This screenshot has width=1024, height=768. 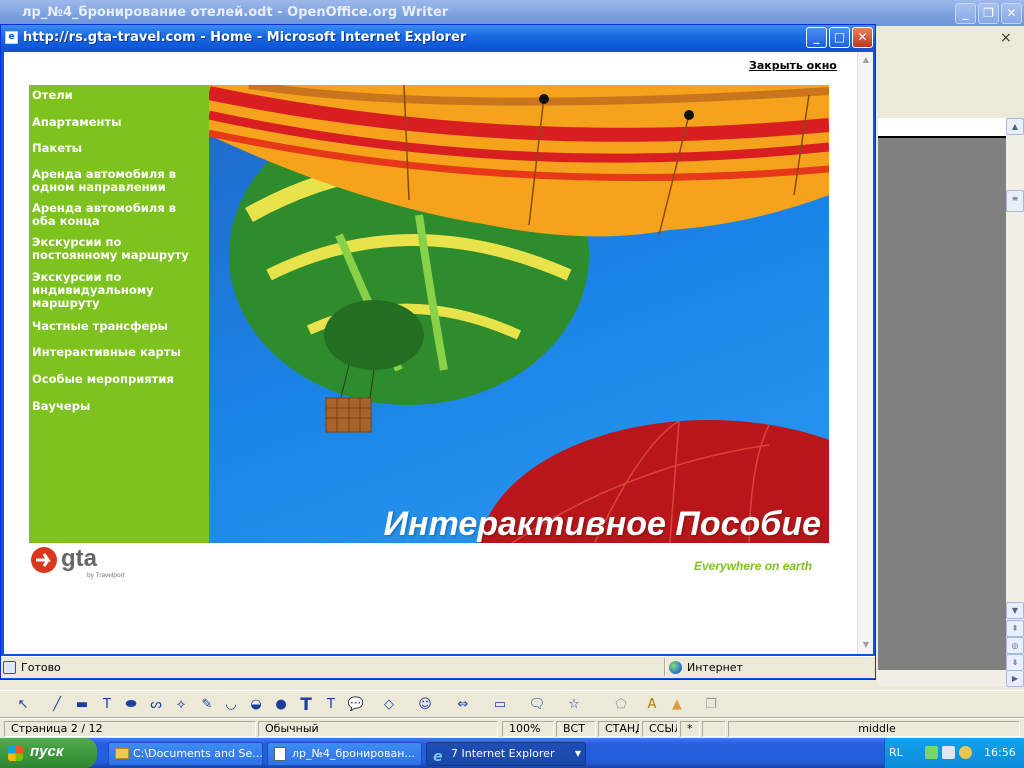 I want to click on pie-icon: ◒, so click(x=256, y=705).